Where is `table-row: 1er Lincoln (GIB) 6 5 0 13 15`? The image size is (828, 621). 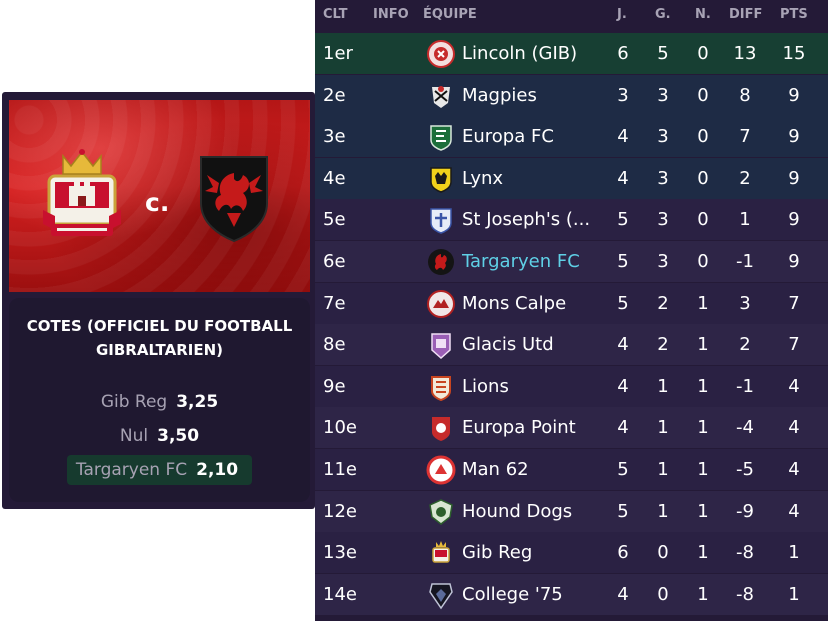 table-row: 1er Lincoln (GIB) 6 5 0 13 15 is located at coordinates (571, 53).